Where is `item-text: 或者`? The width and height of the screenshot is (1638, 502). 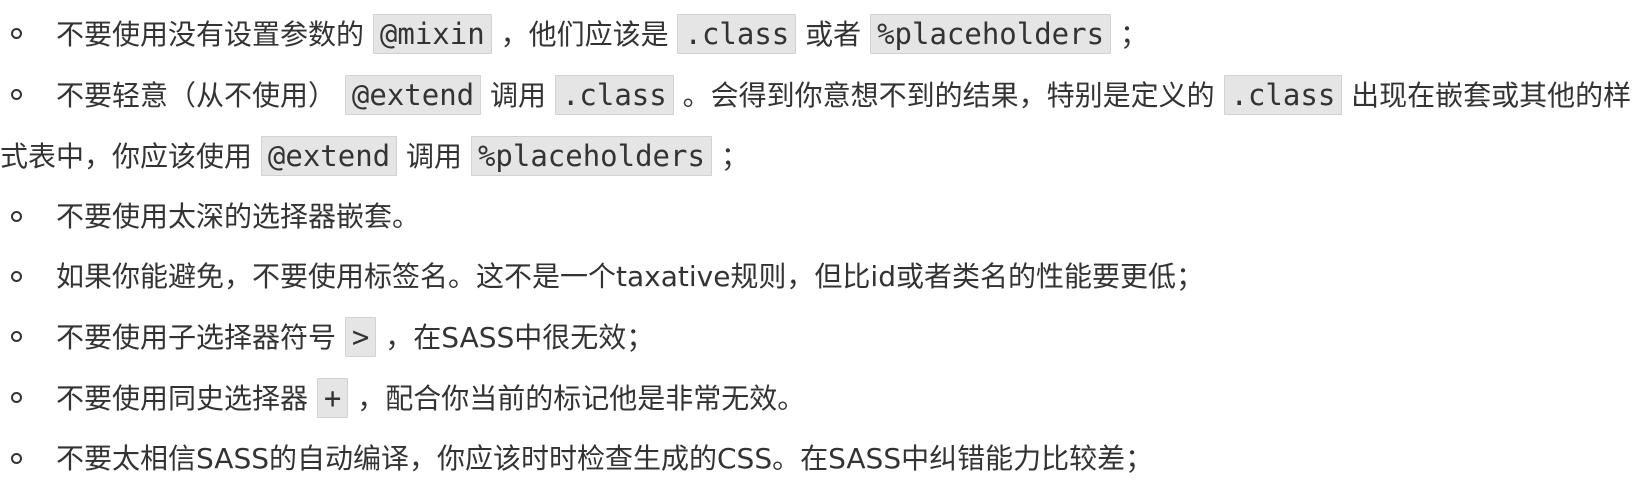
item-text: 或者 is located at coordinates (833, 34).